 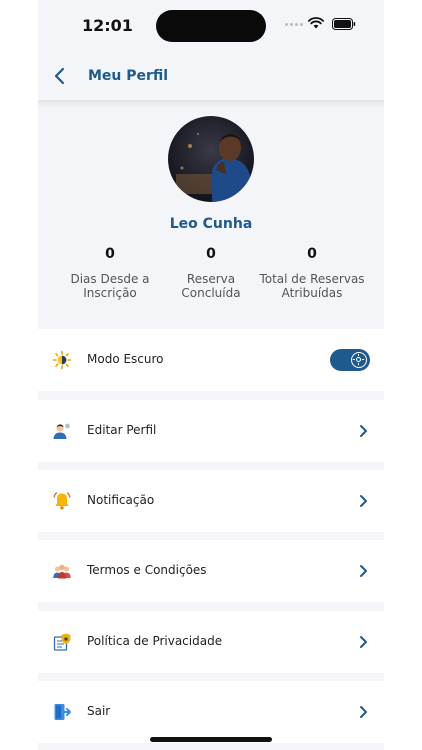 I want to click on menu-label: Política de Privacidade, so click(x=155, y=641).